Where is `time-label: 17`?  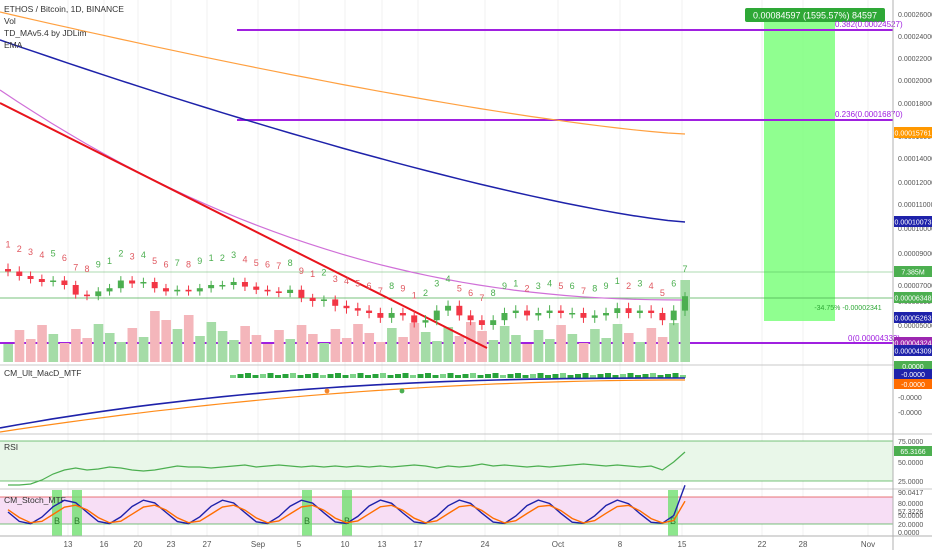
time-label: 17 is located at coordinates (418, 544).